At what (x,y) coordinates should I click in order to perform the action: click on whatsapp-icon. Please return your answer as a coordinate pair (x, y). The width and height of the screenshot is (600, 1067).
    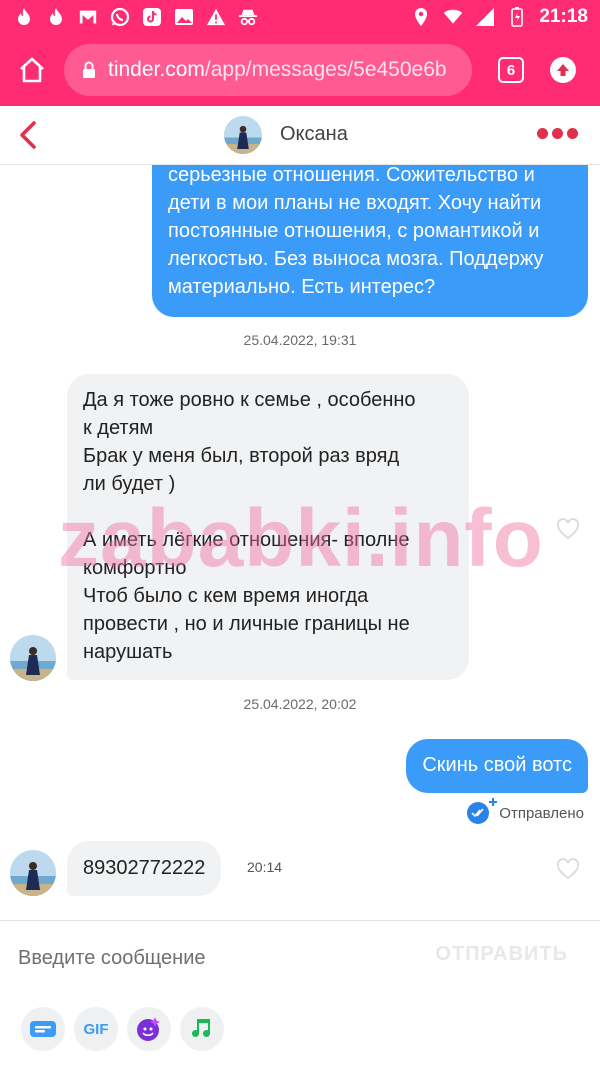
    Looking at the image, I should click on (120, 17).